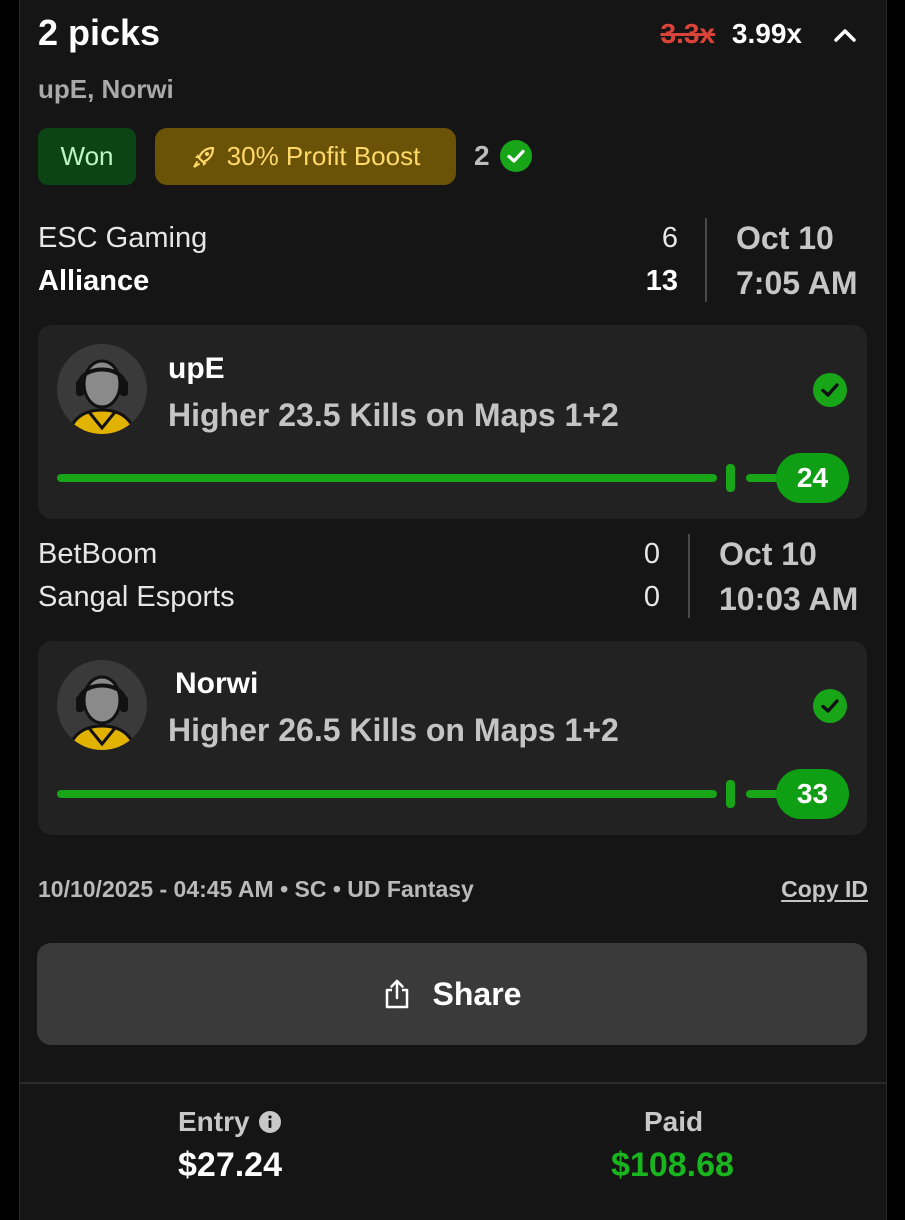  I want to click on game1-team1: ESC Gaming, so click(123, 238).